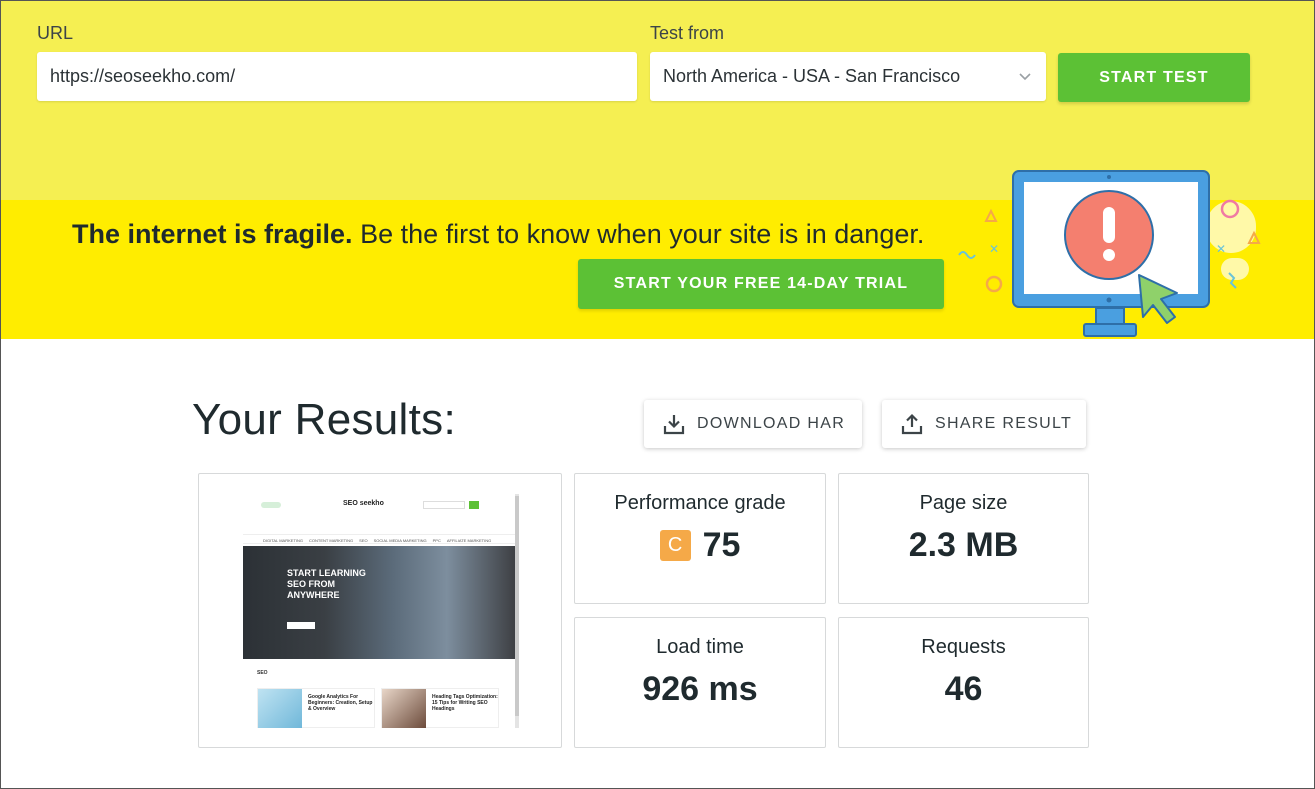 This screenshot has width=1315, height=789. Describe the element at coordinates (379, 602) in the screenshot. I see `thumb-hero: START LEARNING SEO FROM ANYWHERE` at that location.